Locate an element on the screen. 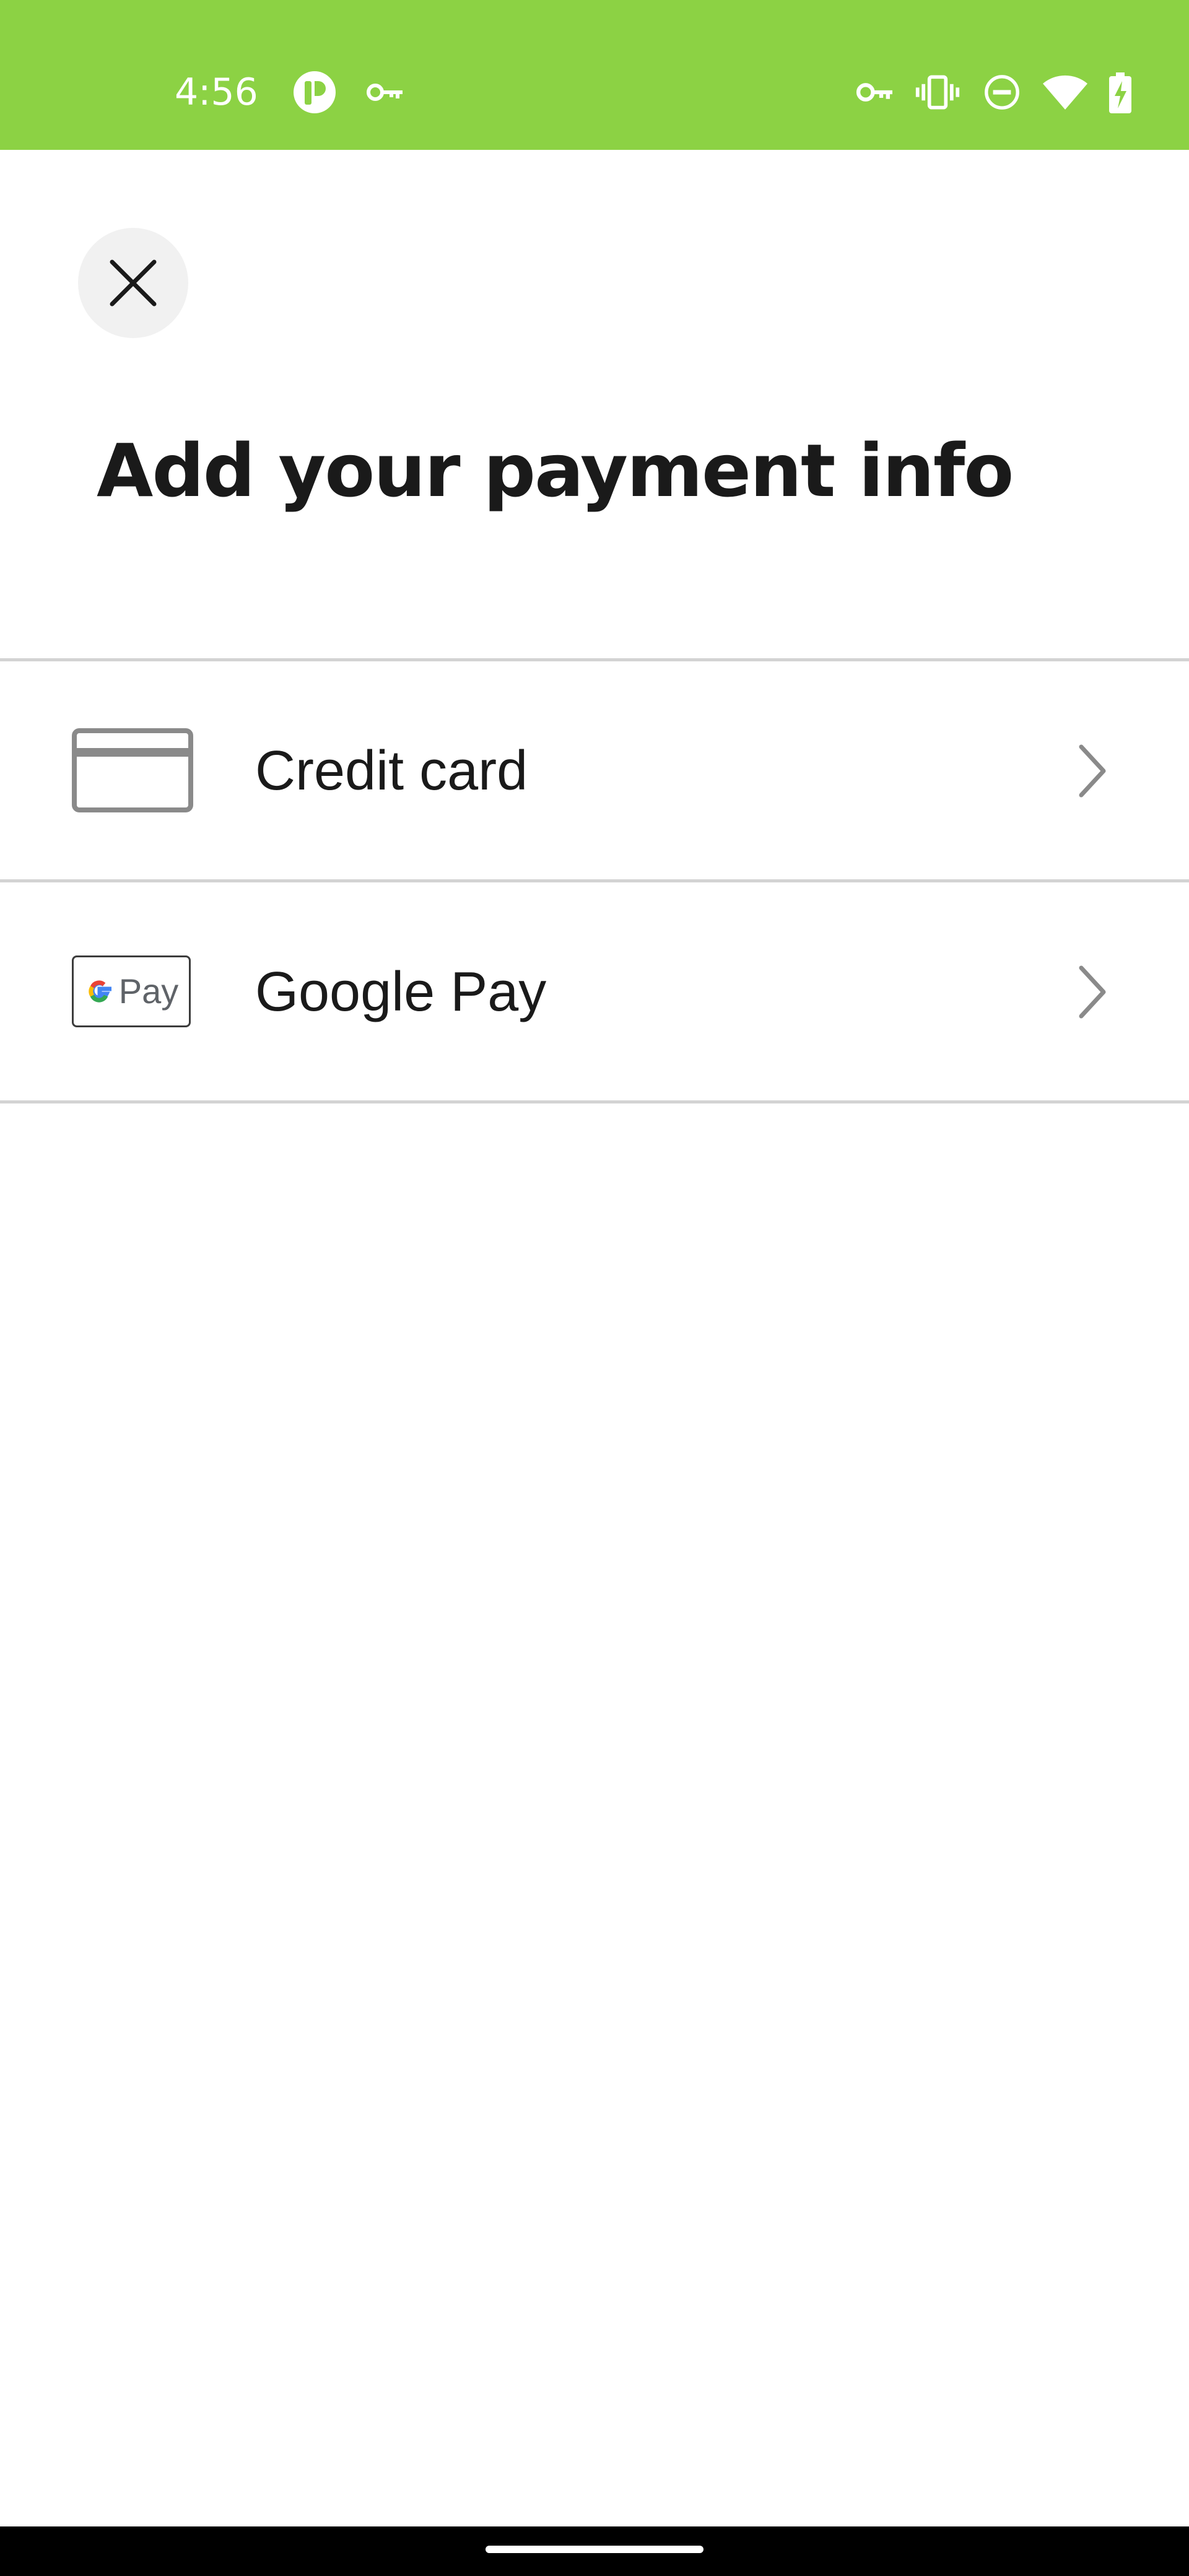  close-button is located at coordinates (133, 283).